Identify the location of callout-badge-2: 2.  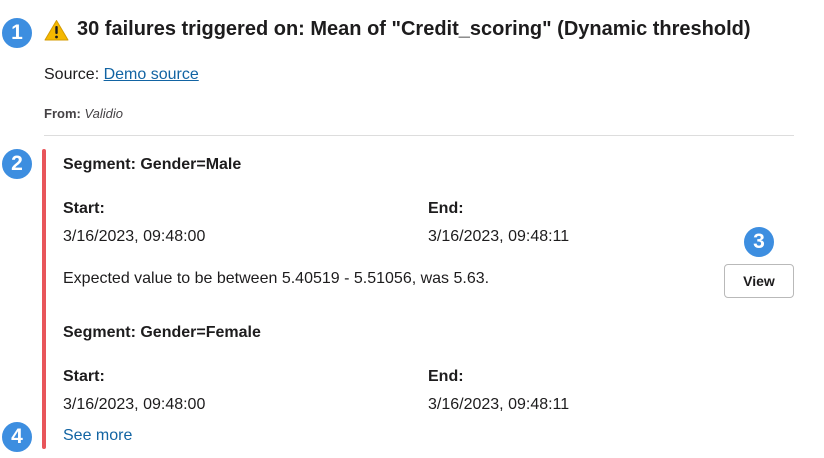
(17, 164).